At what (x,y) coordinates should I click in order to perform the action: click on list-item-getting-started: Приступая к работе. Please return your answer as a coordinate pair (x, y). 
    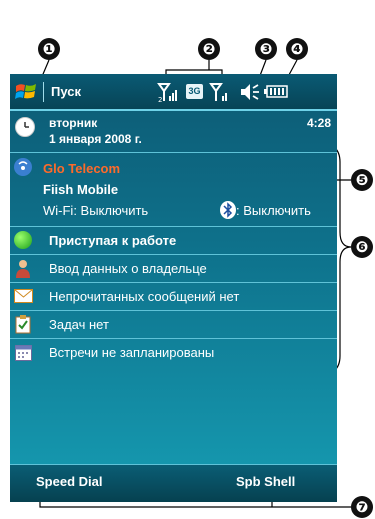
    Looking at the image, I should click on (173, 241).